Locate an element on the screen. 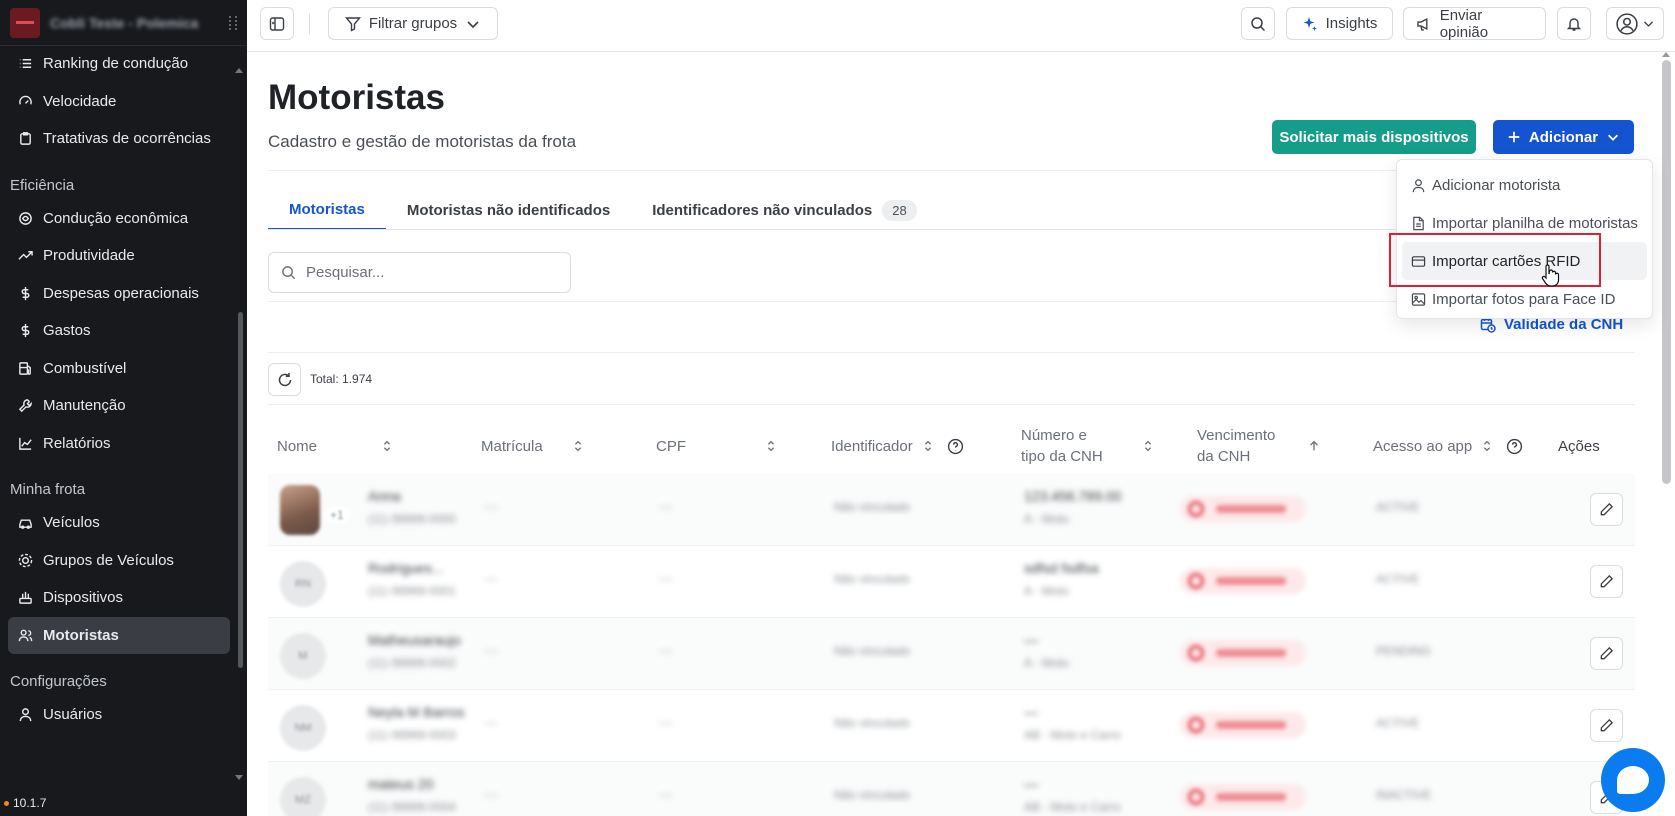 This screenshot has width=1675, height=816. search-button is located at coordinates (1258, 23).